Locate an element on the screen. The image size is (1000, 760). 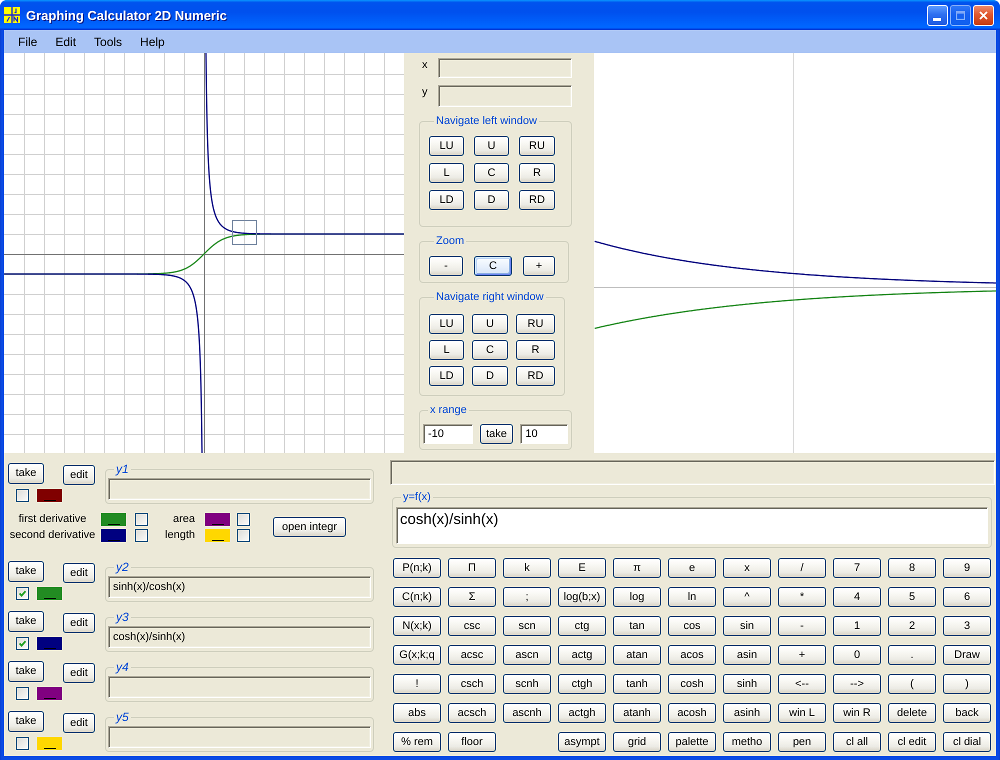
key-button: ^ is located at coordinates (747, 597).